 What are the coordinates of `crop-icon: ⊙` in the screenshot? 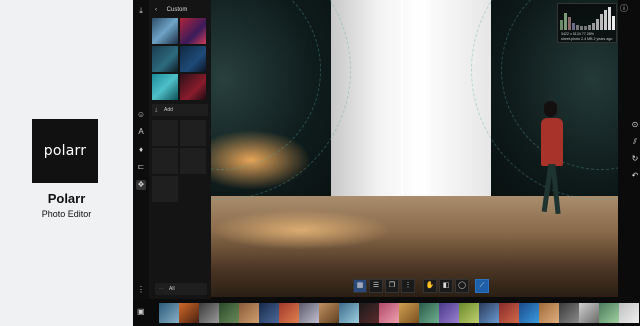 It's located at (635, 125).